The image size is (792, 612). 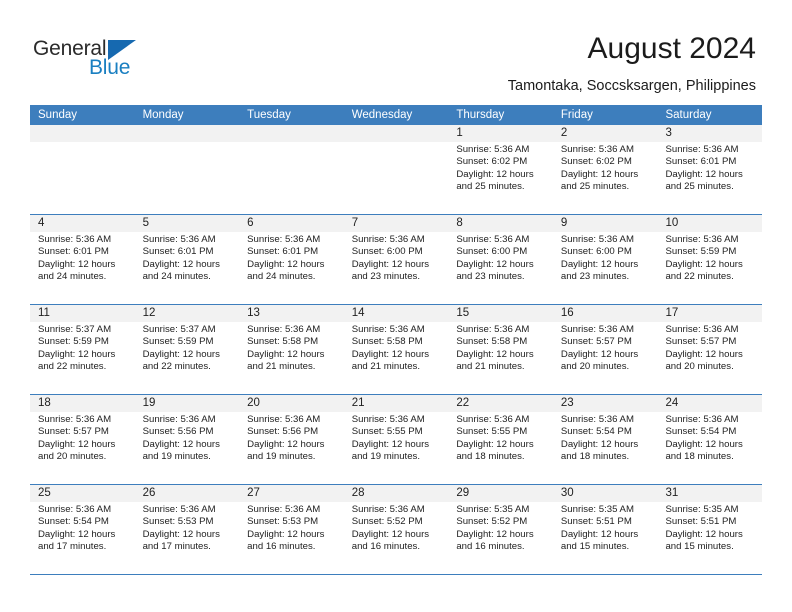 What do you see at coordinates (149, 313) in the screenshot?
I see `day-number: 12` at bounding box center [149, 313].